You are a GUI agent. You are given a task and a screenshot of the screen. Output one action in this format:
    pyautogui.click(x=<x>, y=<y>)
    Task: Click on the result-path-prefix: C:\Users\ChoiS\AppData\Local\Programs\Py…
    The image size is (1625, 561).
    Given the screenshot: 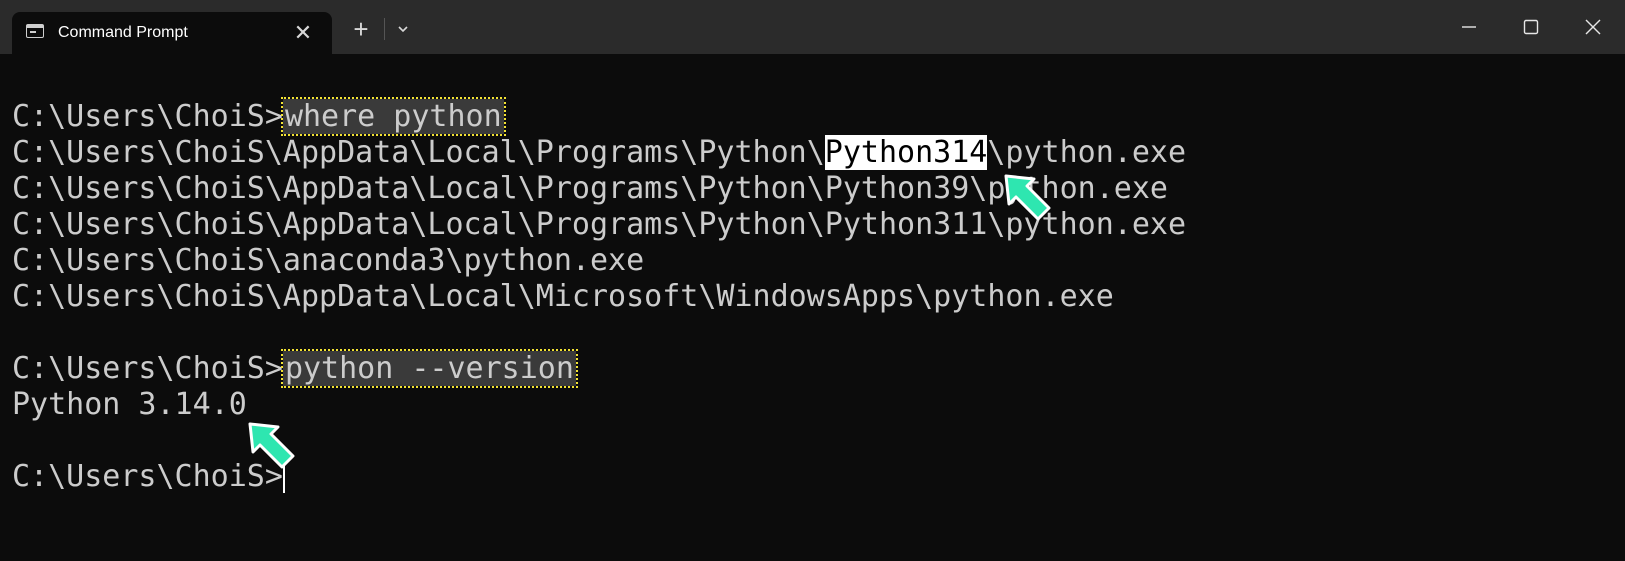 What is the action you would take?
    pyautogui.click(x=418, y=152)
    